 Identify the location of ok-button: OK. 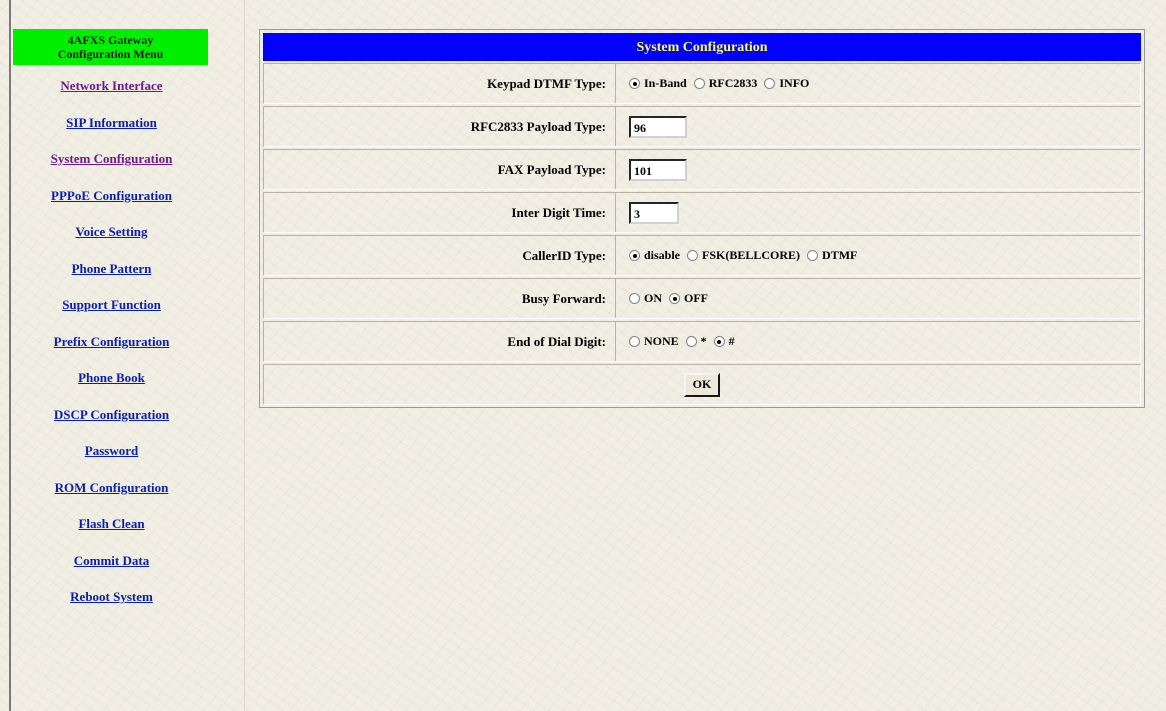
(702, 384).